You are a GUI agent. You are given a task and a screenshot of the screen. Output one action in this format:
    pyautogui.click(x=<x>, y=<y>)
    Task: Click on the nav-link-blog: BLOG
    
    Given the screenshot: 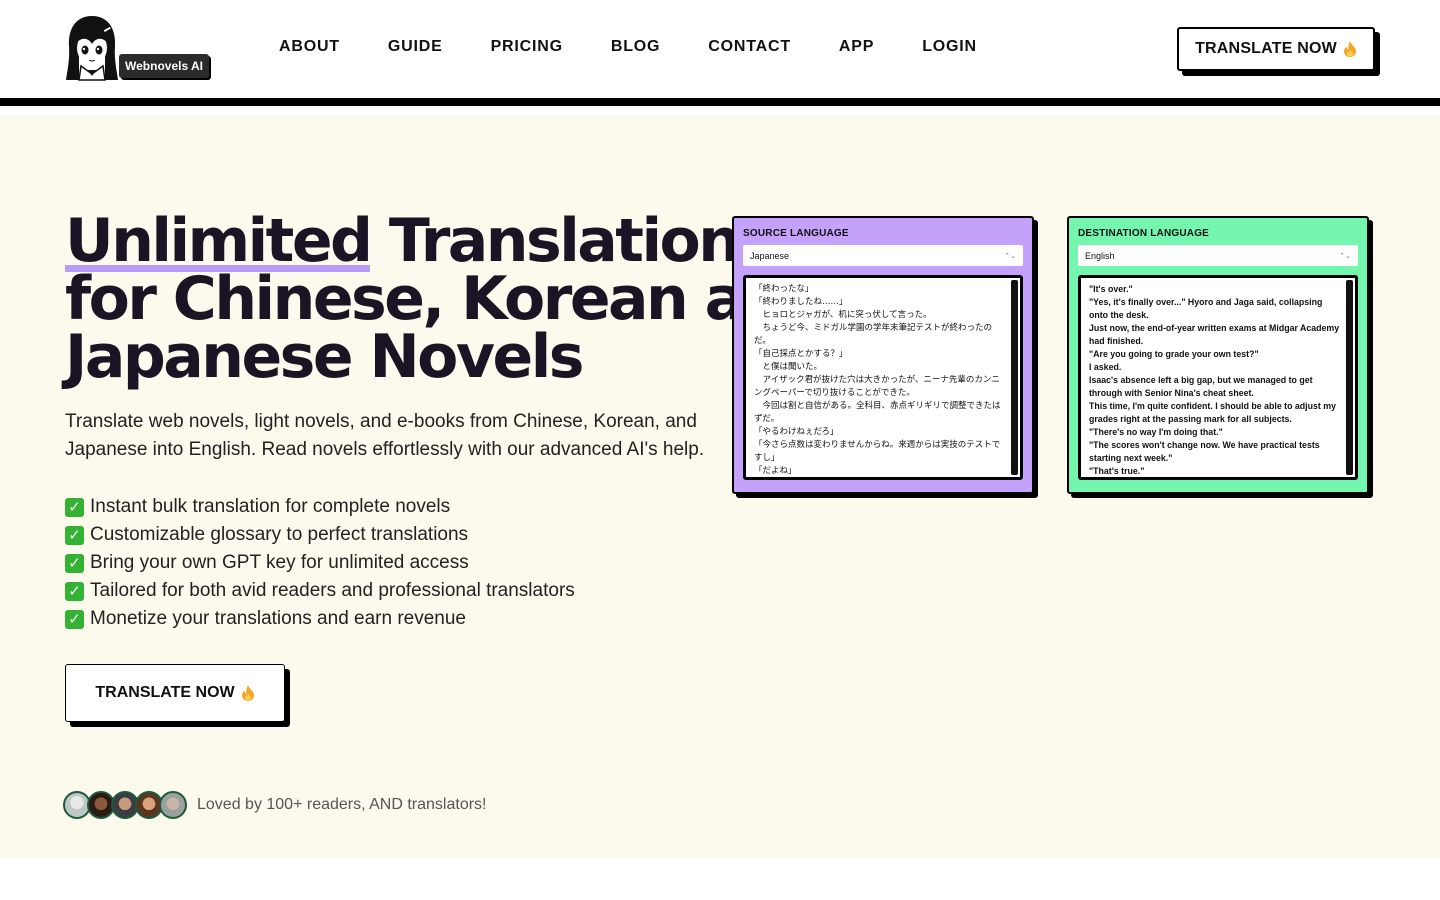 What is the action you would take?
    pyautogui.click(x=635, y=47)
    